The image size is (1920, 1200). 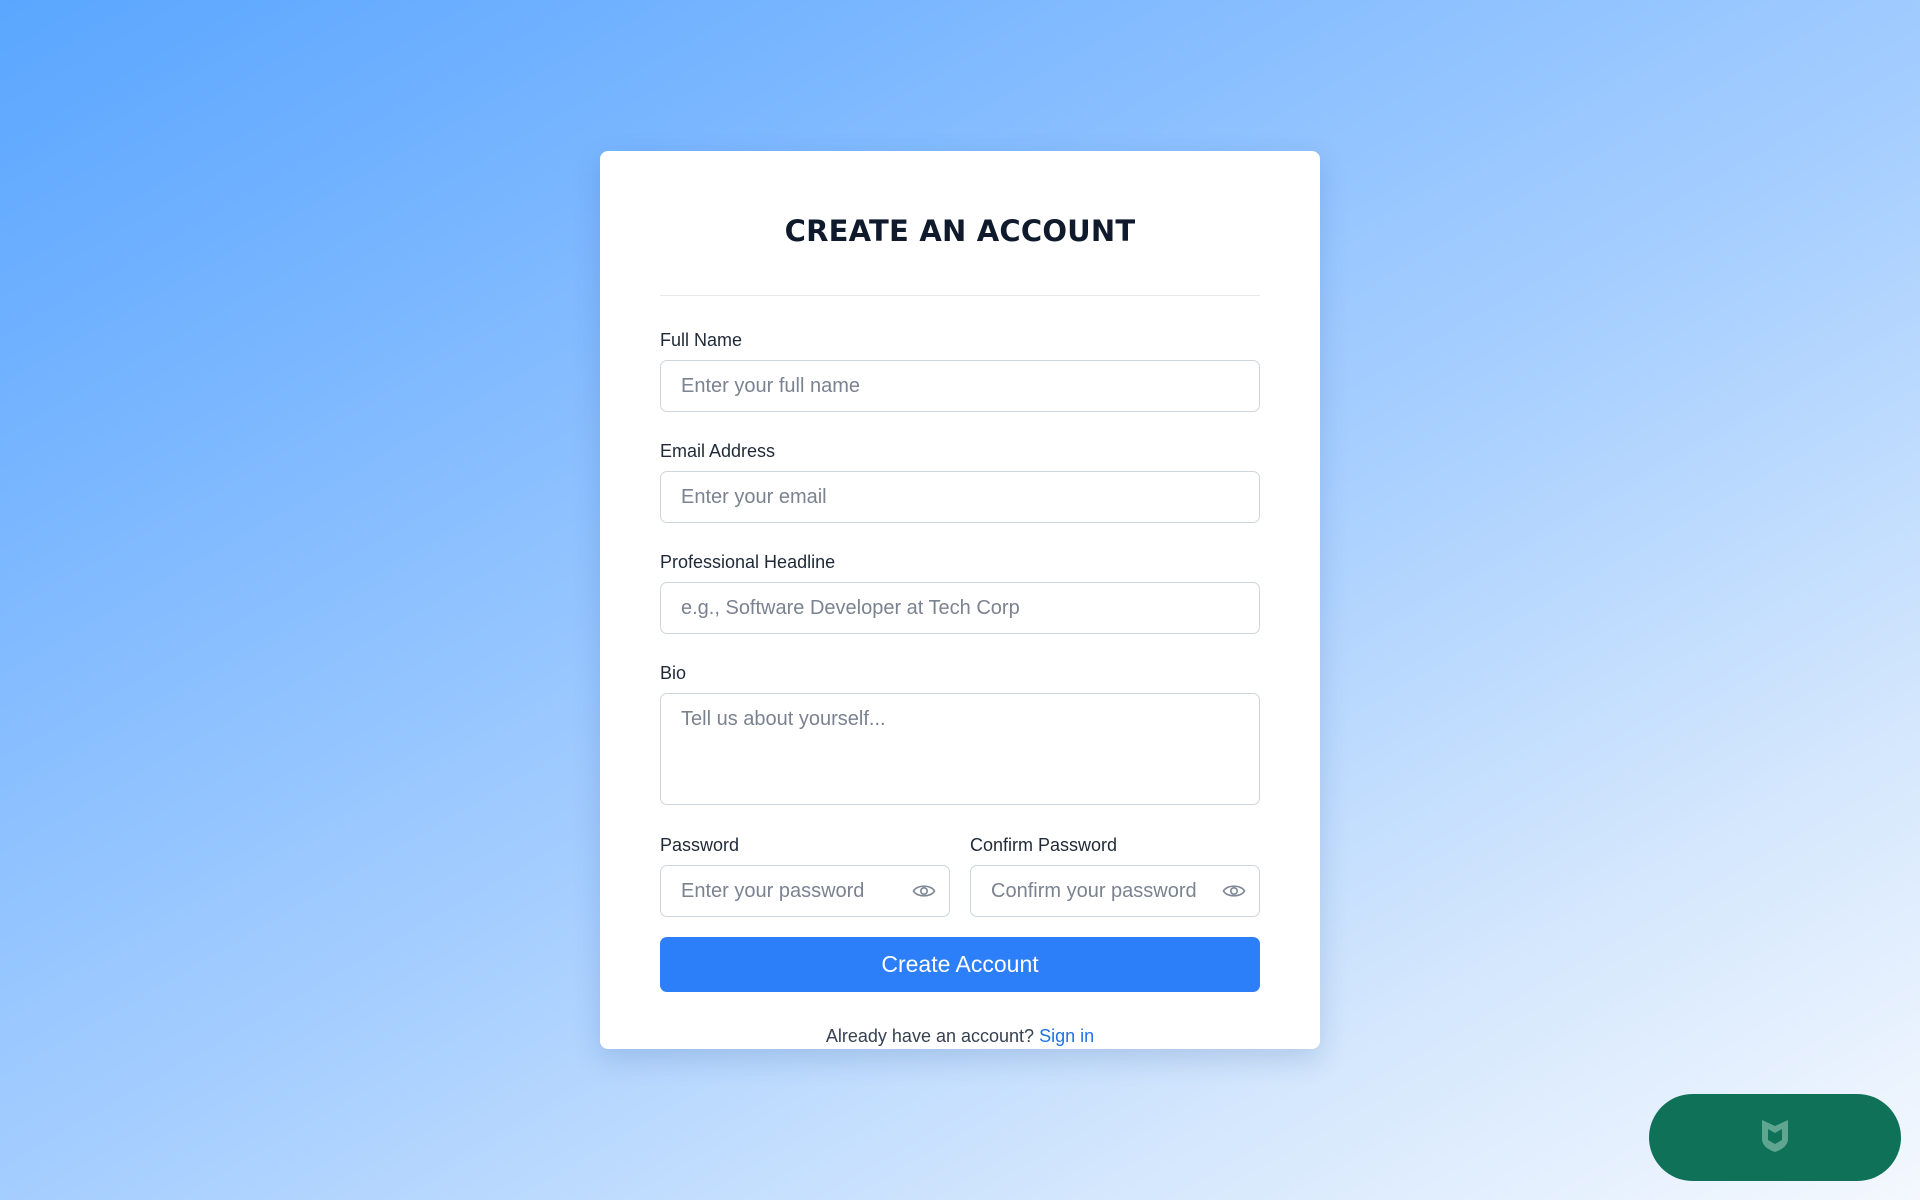 I want to click on confirm-password-visibility-eye-icon, so click(x=1234, y=891).